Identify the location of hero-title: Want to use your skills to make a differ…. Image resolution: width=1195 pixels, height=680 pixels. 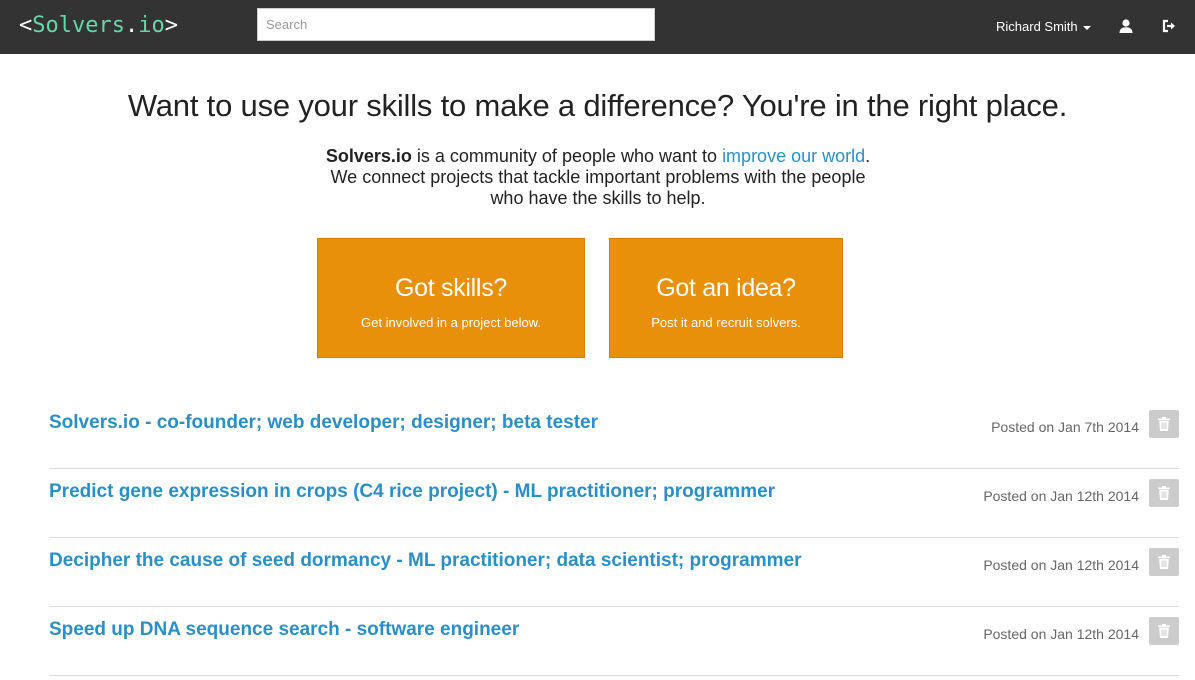
(597, 105).